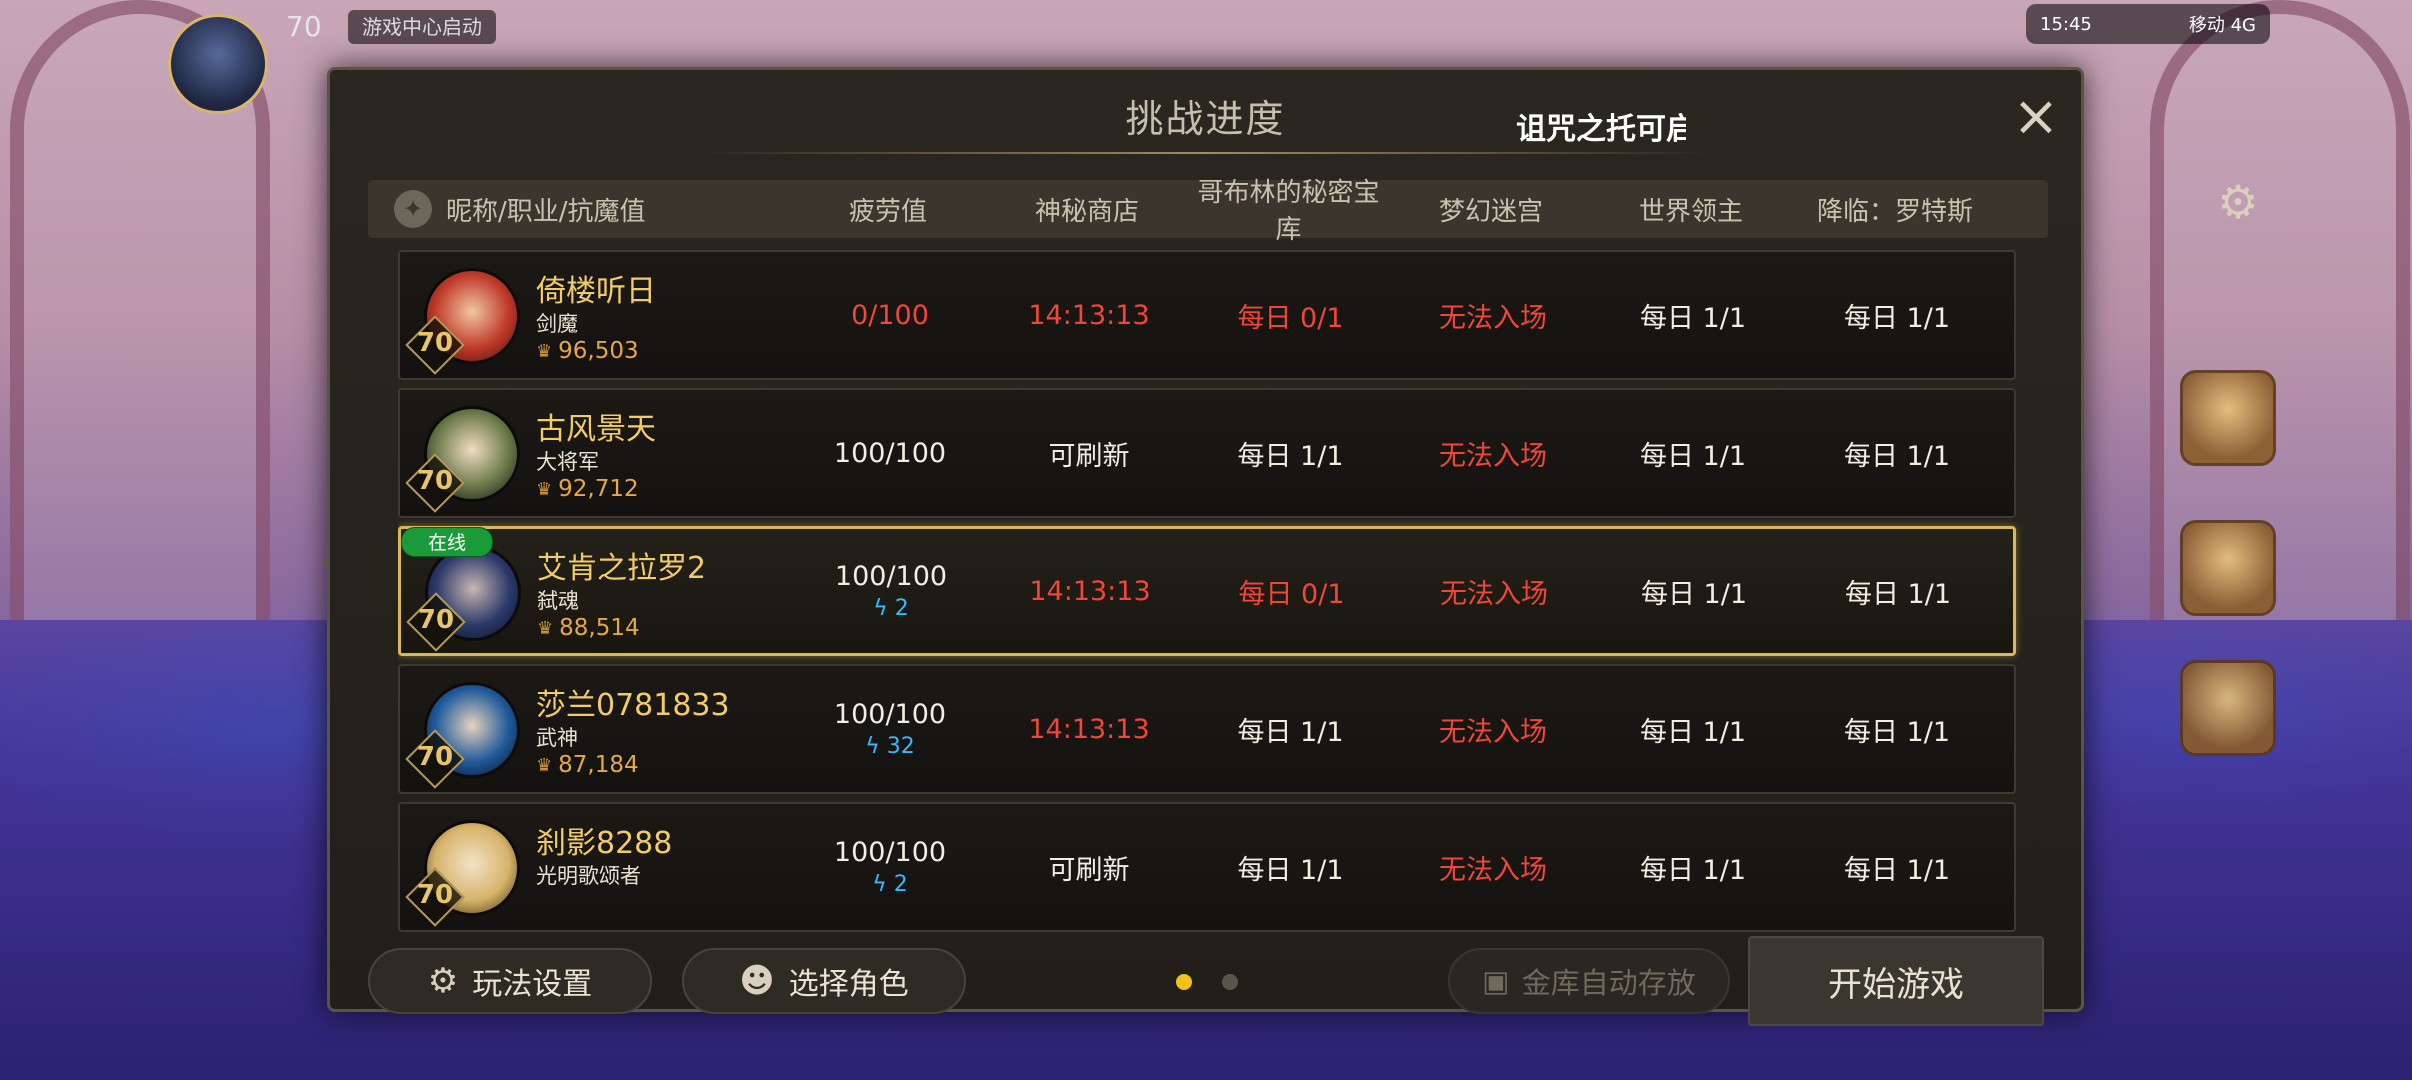 This screenshot has width=2412, height=1080. What do you see at coordinates (557, 324) in the screenshot?
I see `character-class: 剑魔` at bounding box center [557, 324].